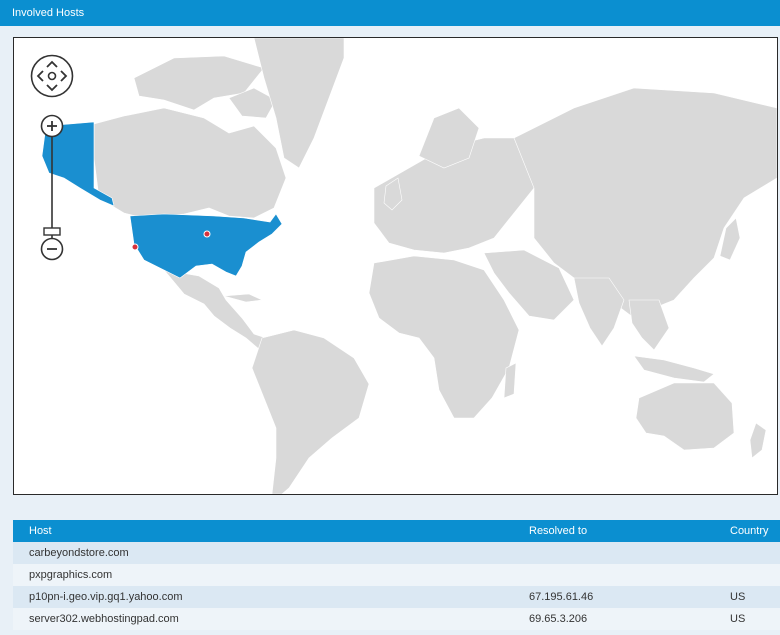 Image resolution: width=780 pixels, height=635 pixels. I want to click on land-africa, so click(444, 337).